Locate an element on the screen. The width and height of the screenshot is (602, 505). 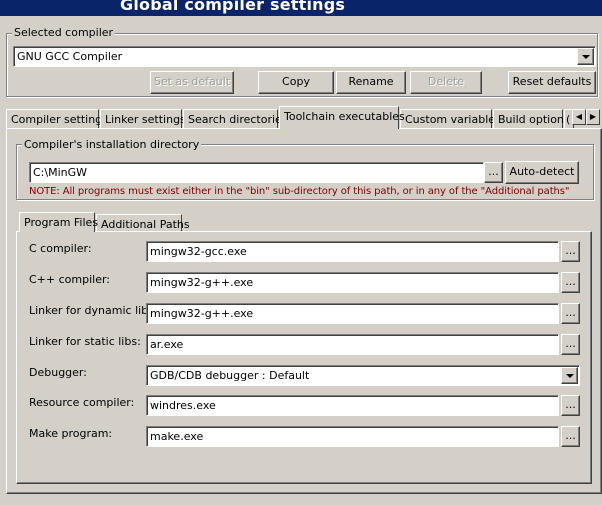
tab-custom-variables: Custom variables is located at coordinates (450, 119).